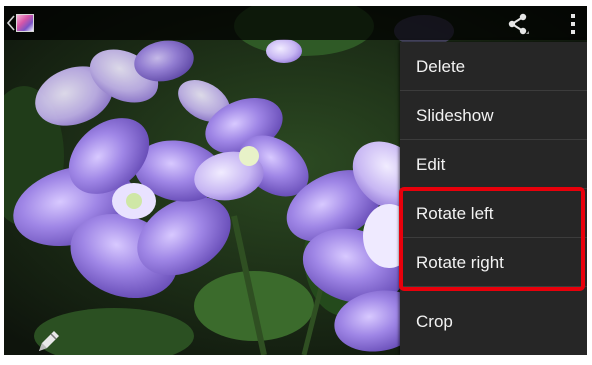 This screenshot has width=592, height=365. Describe the element at coordinates (518, 24) in the screenshot. I see `share-icon` at that location.